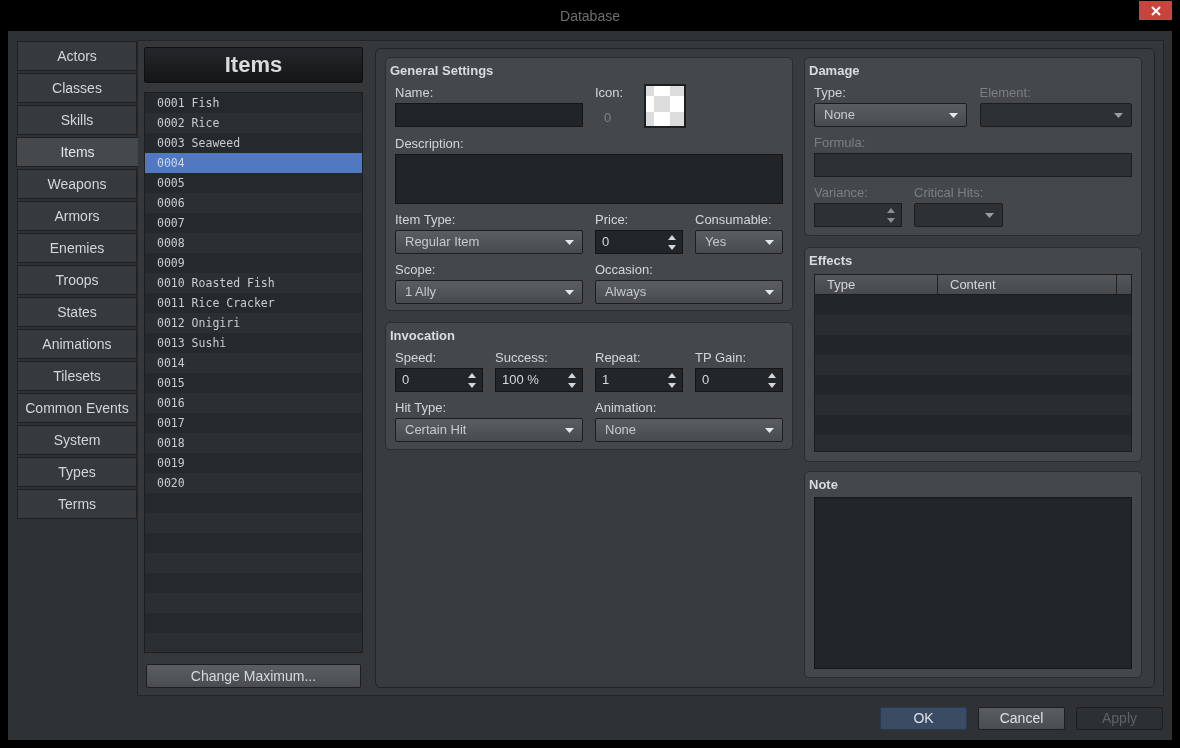 Image resolution: width=1180 pixels, height=748 pixels. What do you see at coordinates (414, 93) in the screenshot?
I see `field-label: Name:` at bounding box center [414, 93].